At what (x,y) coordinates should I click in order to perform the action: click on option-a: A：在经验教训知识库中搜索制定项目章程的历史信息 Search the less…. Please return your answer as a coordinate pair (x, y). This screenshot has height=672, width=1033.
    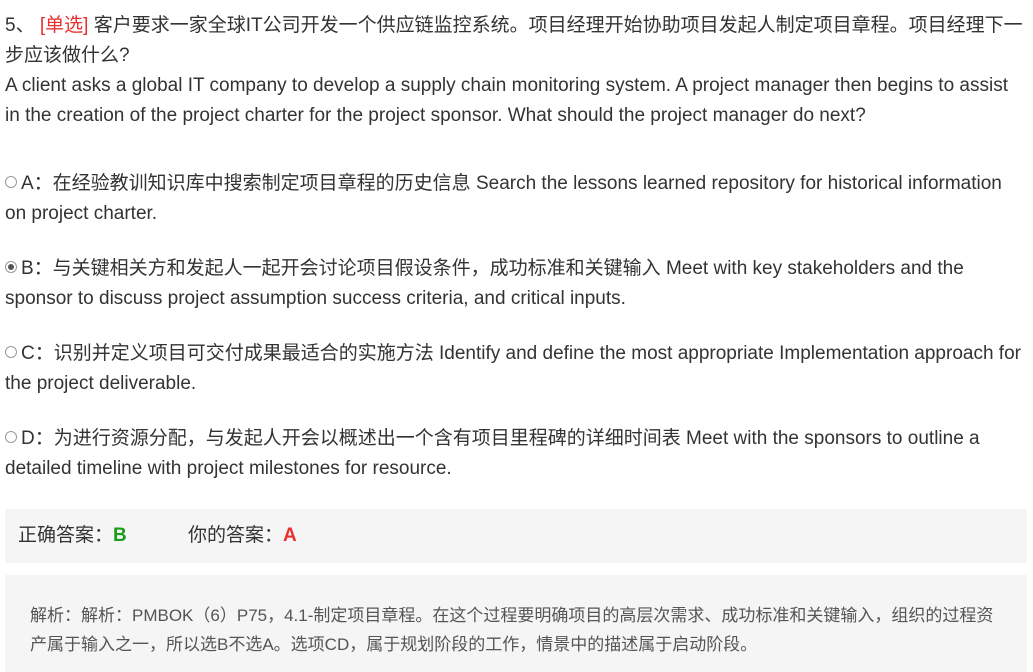
    Looking at the image, I should click on (516, 199).